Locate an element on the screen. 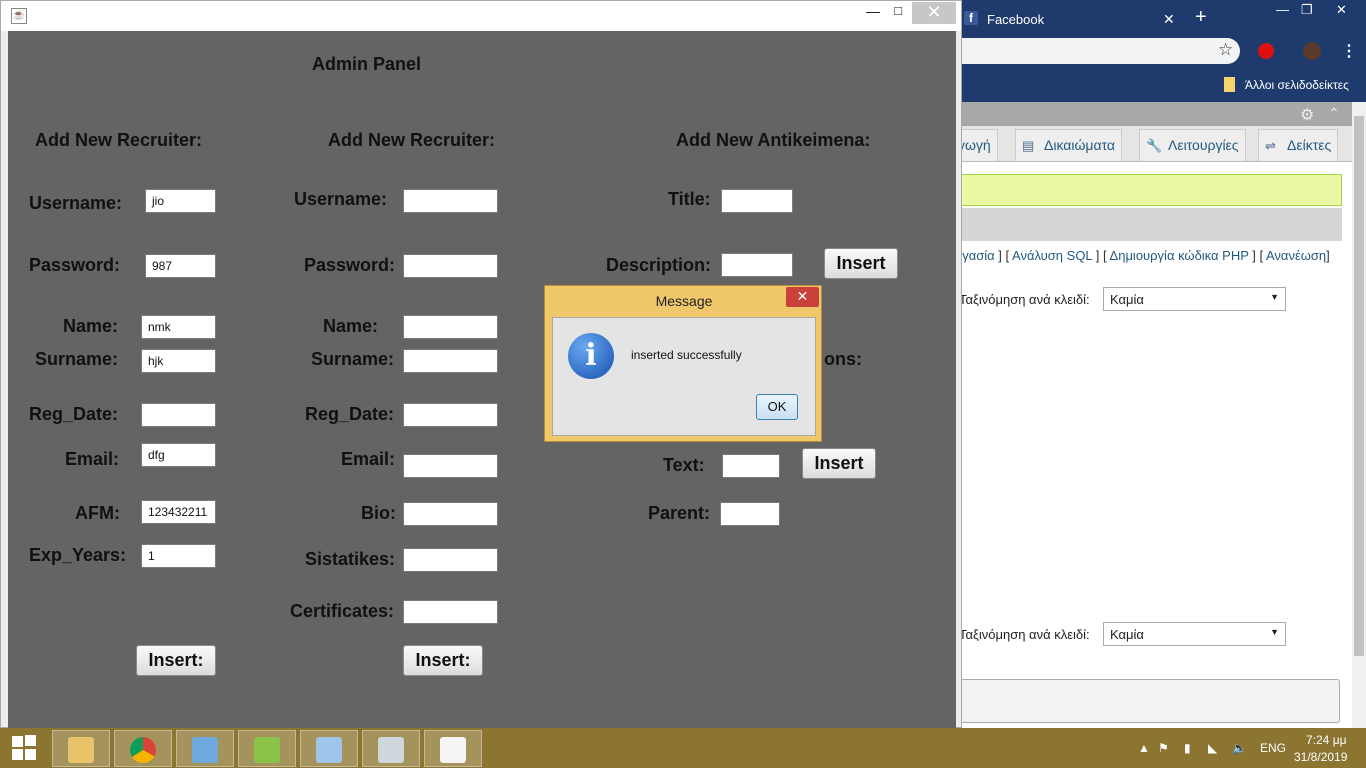 The height and width of the screenshot is (768, 1366). col1-afm-field: 123432211 is located at coordinates (178, 512).